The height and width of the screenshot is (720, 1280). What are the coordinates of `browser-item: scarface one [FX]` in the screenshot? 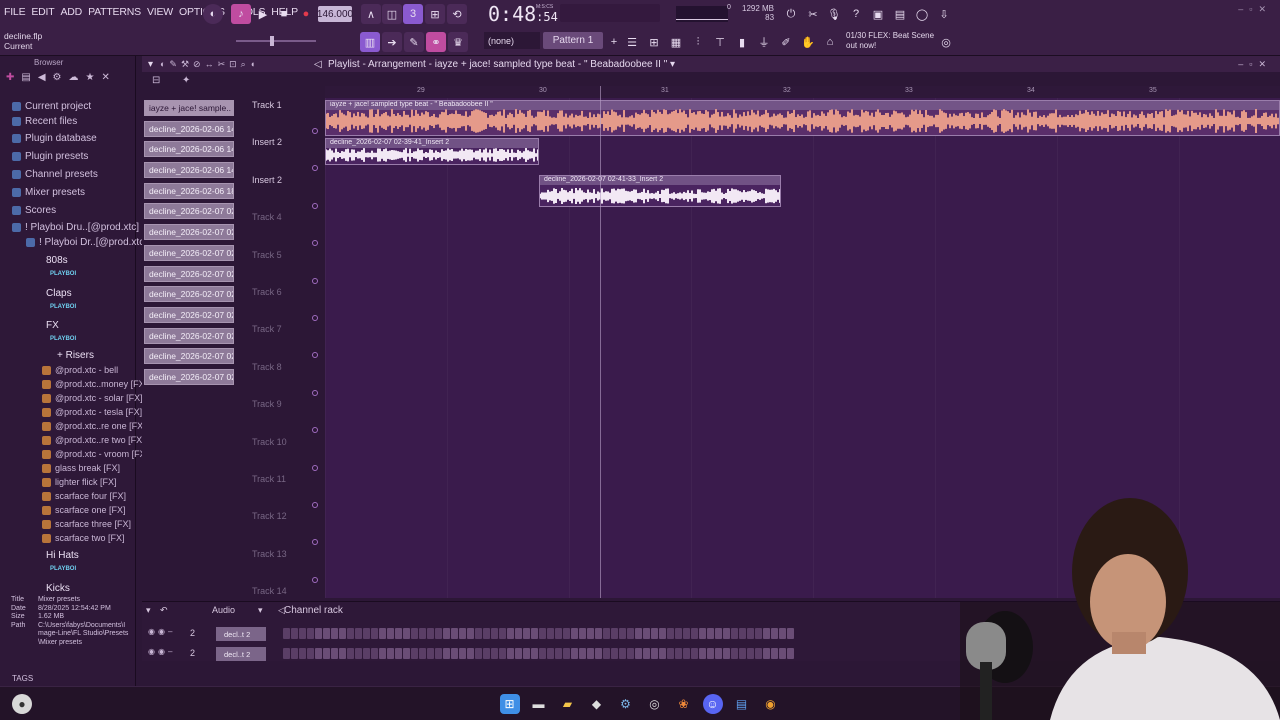 It's located at (84, 510).